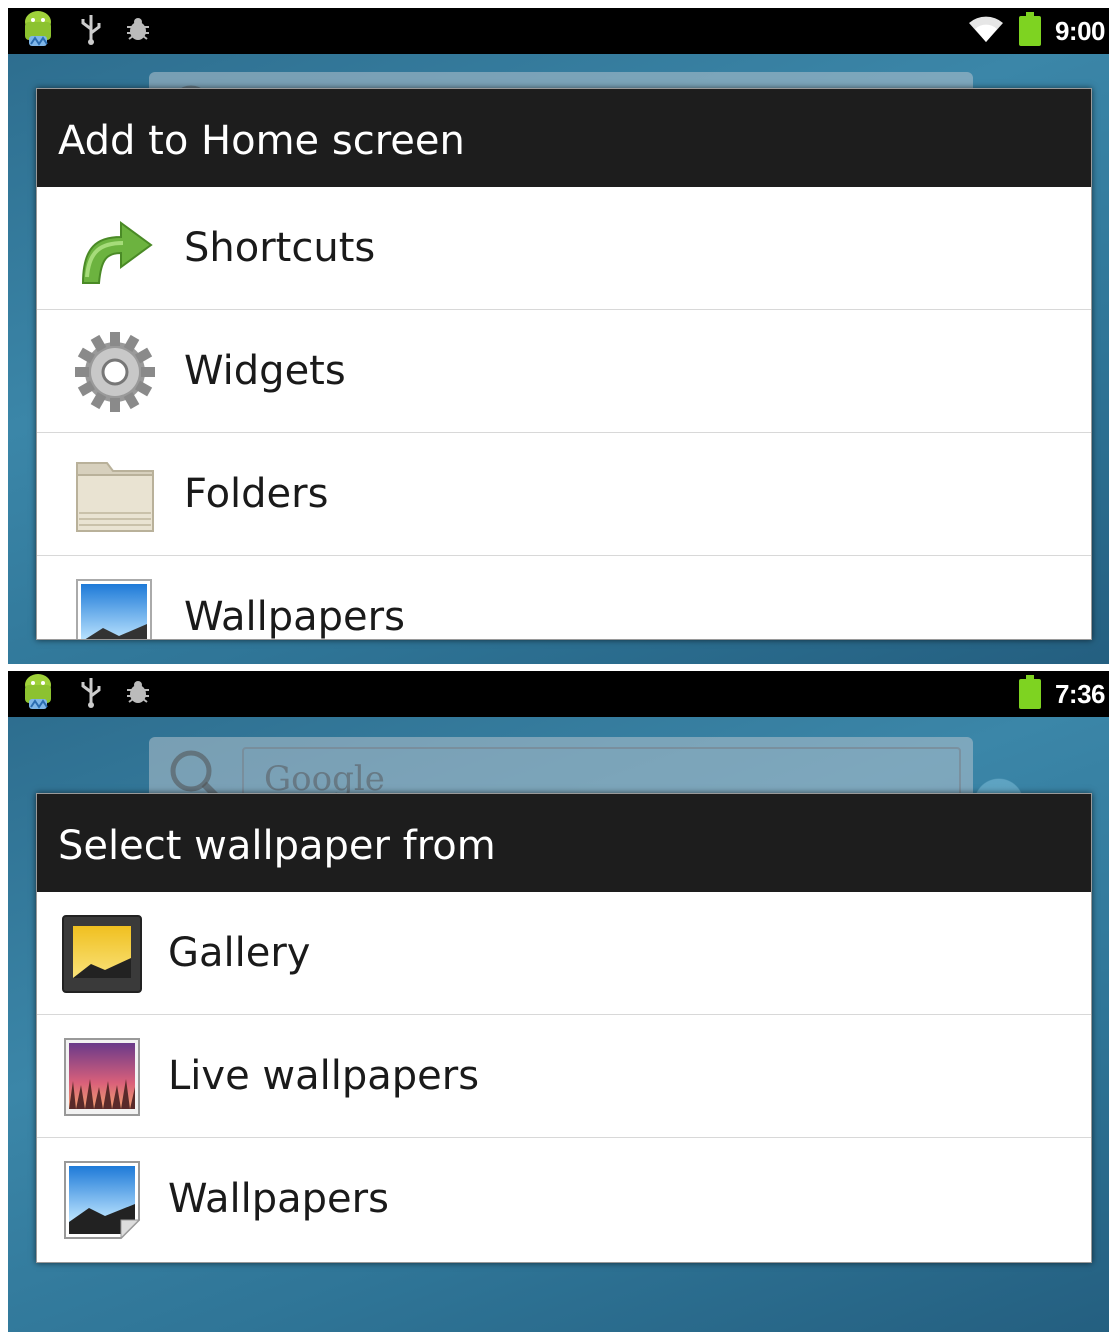  Describe the element at coordinates (103, 1077) in the screenshot. I see `live-wallpaper-icon` at that location.